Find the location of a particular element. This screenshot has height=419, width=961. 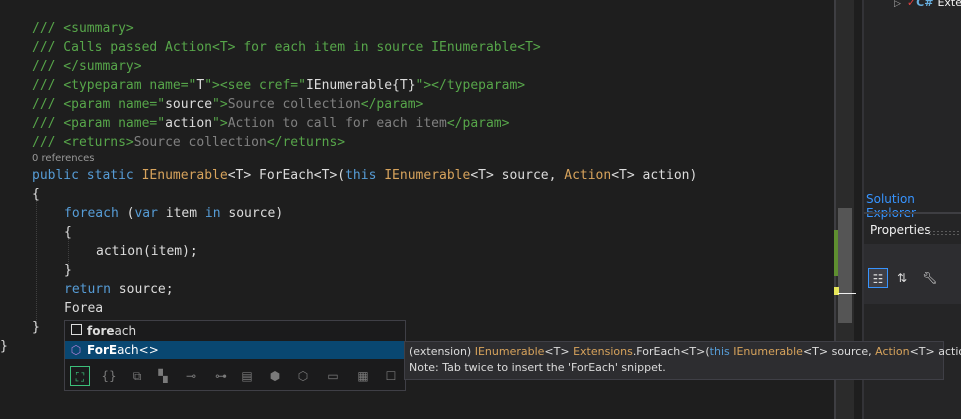

typed-text: Forea is located at coordinates (84, 308).